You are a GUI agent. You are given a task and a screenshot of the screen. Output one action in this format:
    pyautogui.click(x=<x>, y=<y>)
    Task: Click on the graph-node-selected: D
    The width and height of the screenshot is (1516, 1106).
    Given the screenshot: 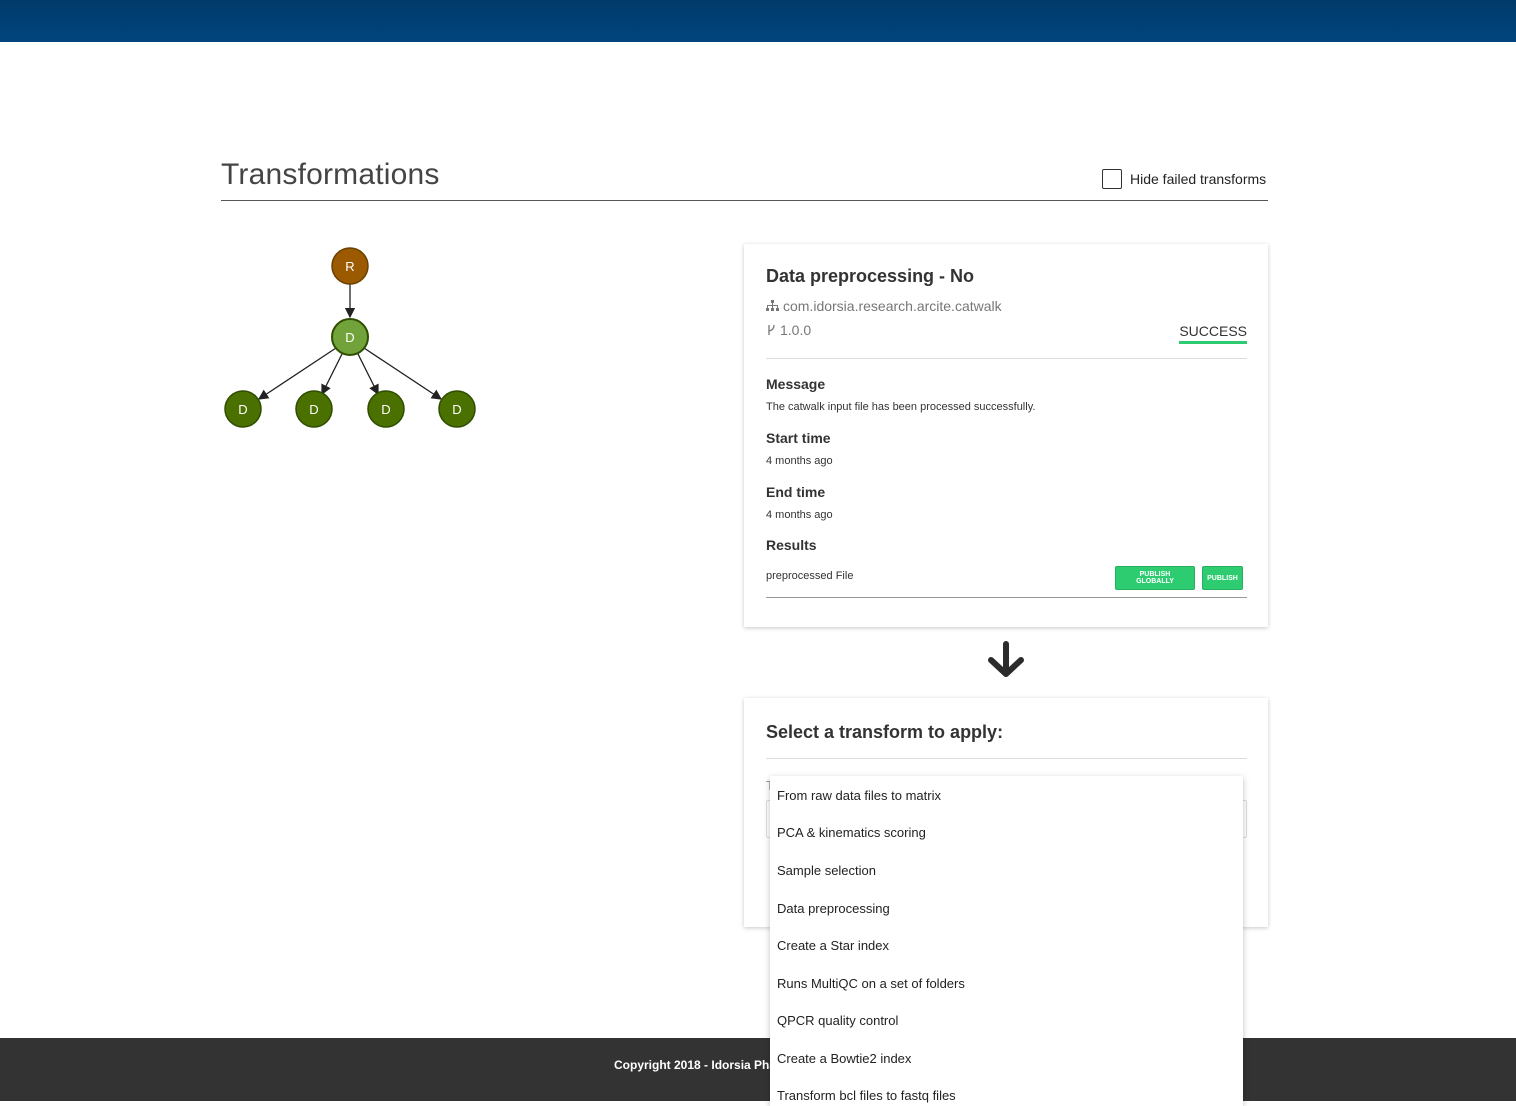 What is the action you would take?
    pyautogui.click(x=350, y=337)
    